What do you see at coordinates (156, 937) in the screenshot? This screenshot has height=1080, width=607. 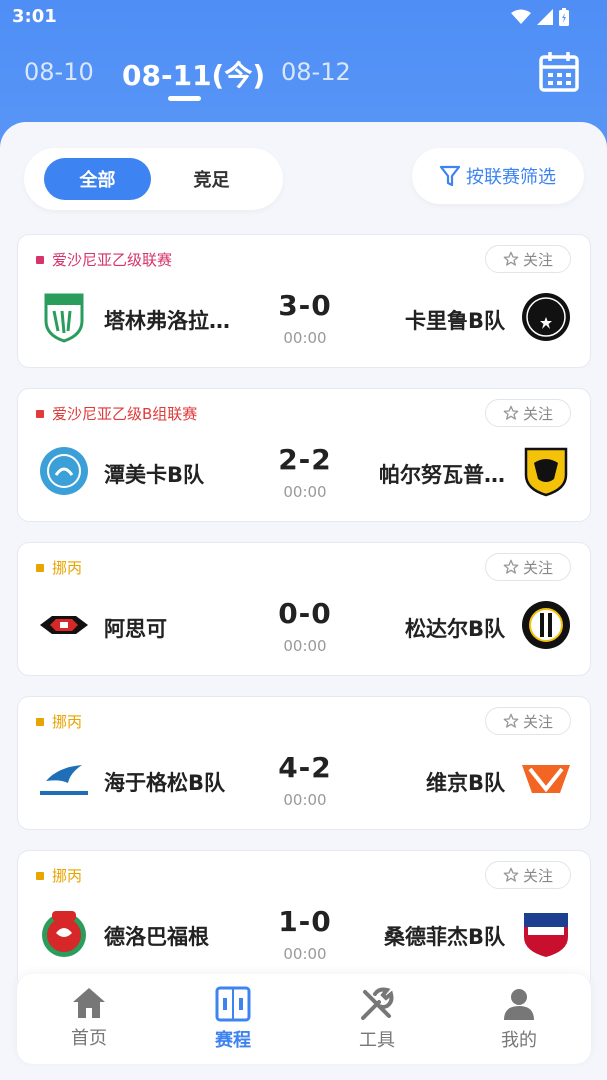 I see `home-team-name: 德洛巴福根` at bounding box center [156, 937].